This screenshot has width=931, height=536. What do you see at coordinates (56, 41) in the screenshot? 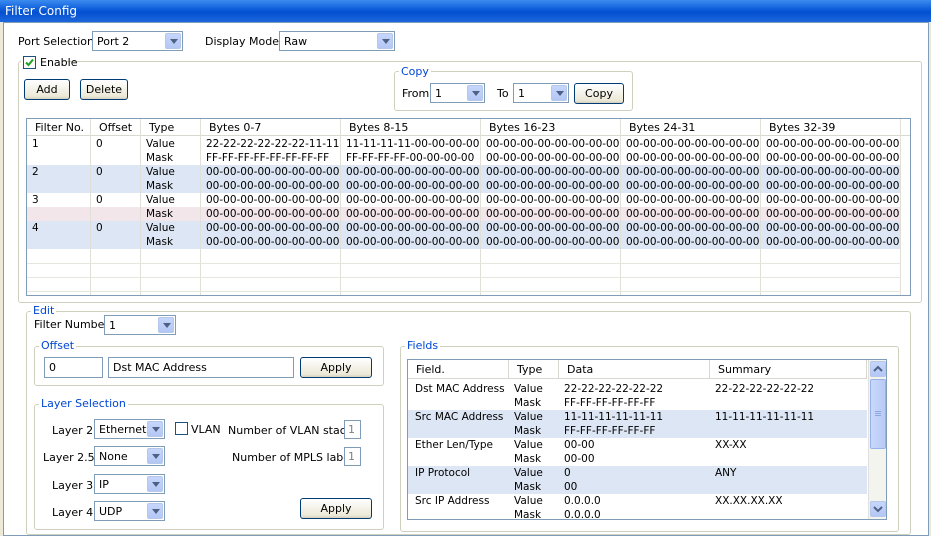
I see `port-selection-label: Port Selection` at bounding box center [56, 41].